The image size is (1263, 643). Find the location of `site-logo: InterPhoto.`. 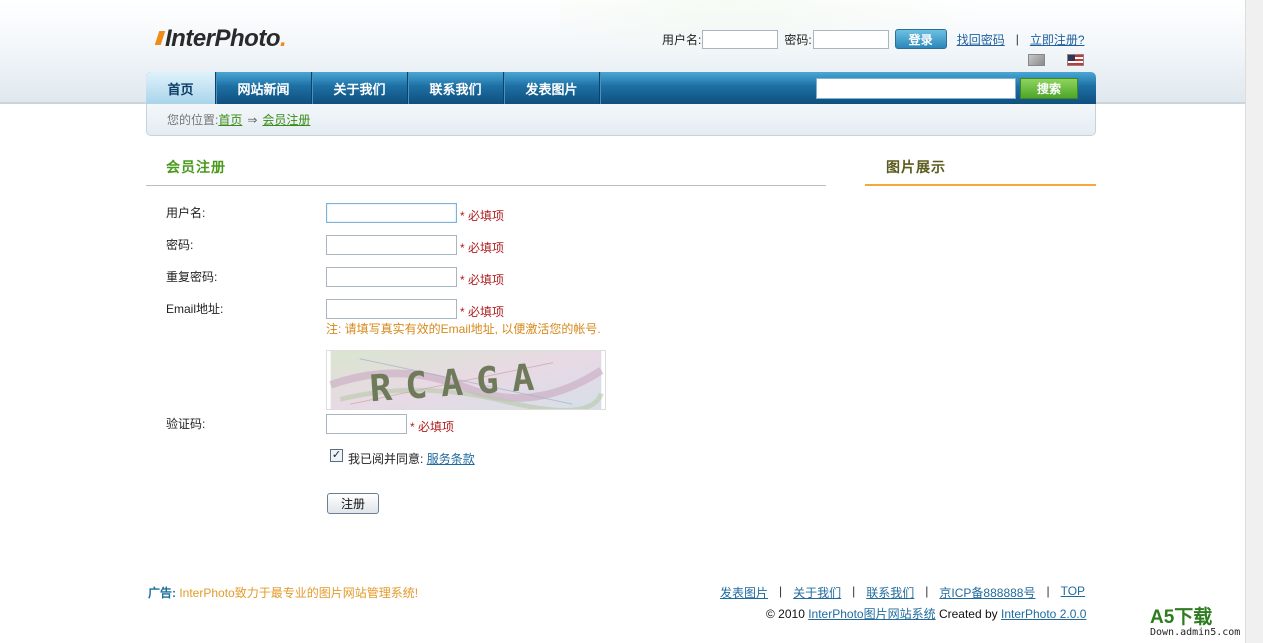

site-logo: InterPhoto. is located at coordinates (220, 39).